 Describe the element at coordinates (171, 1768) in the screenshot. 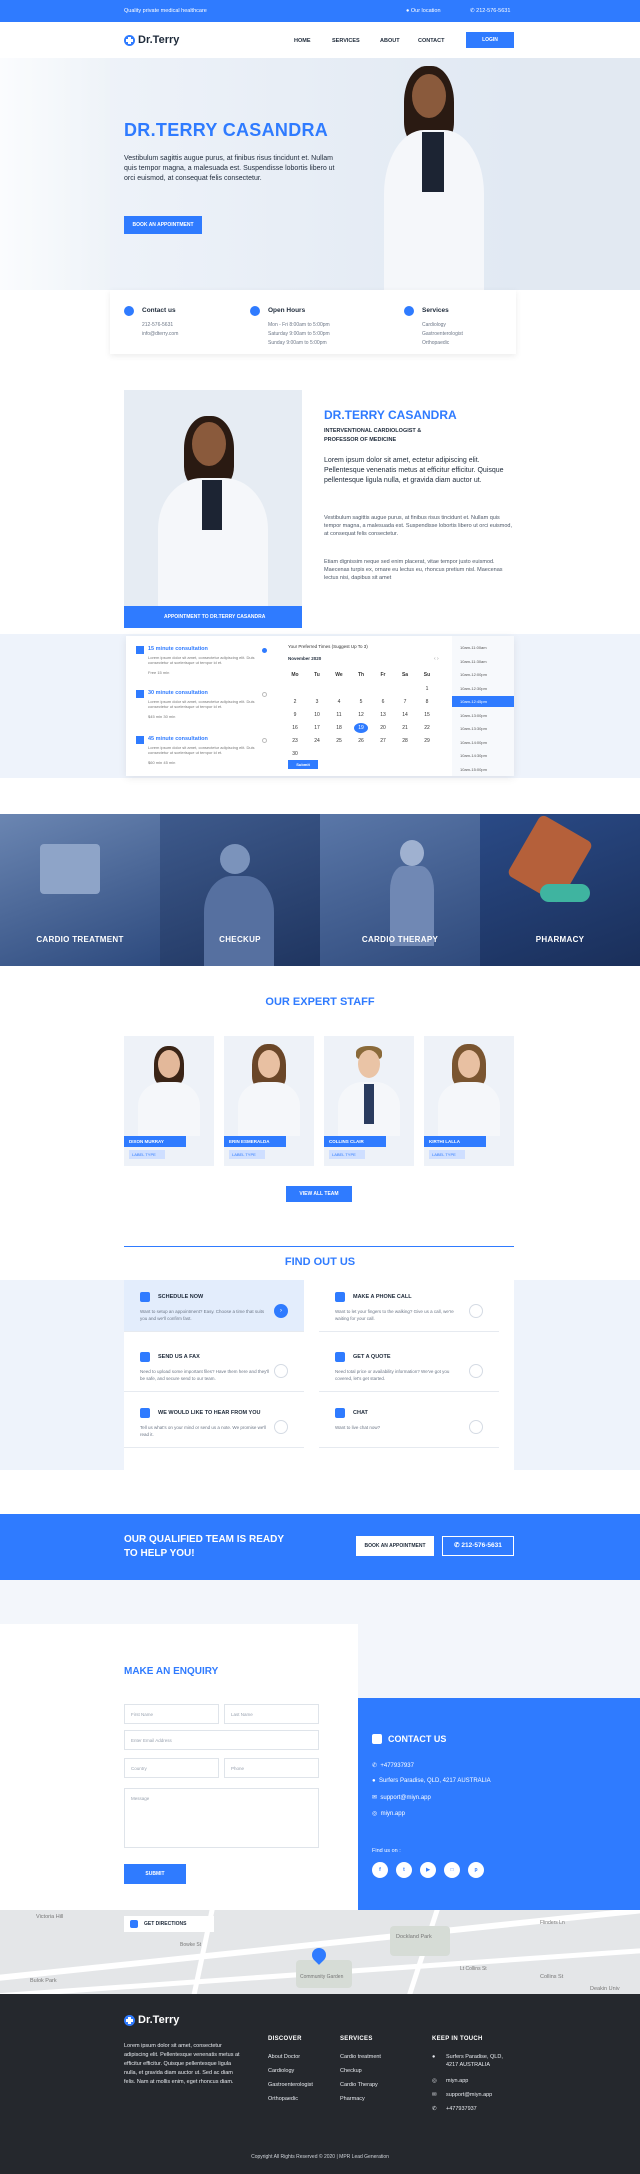

I see `country-field: Country` at that location.